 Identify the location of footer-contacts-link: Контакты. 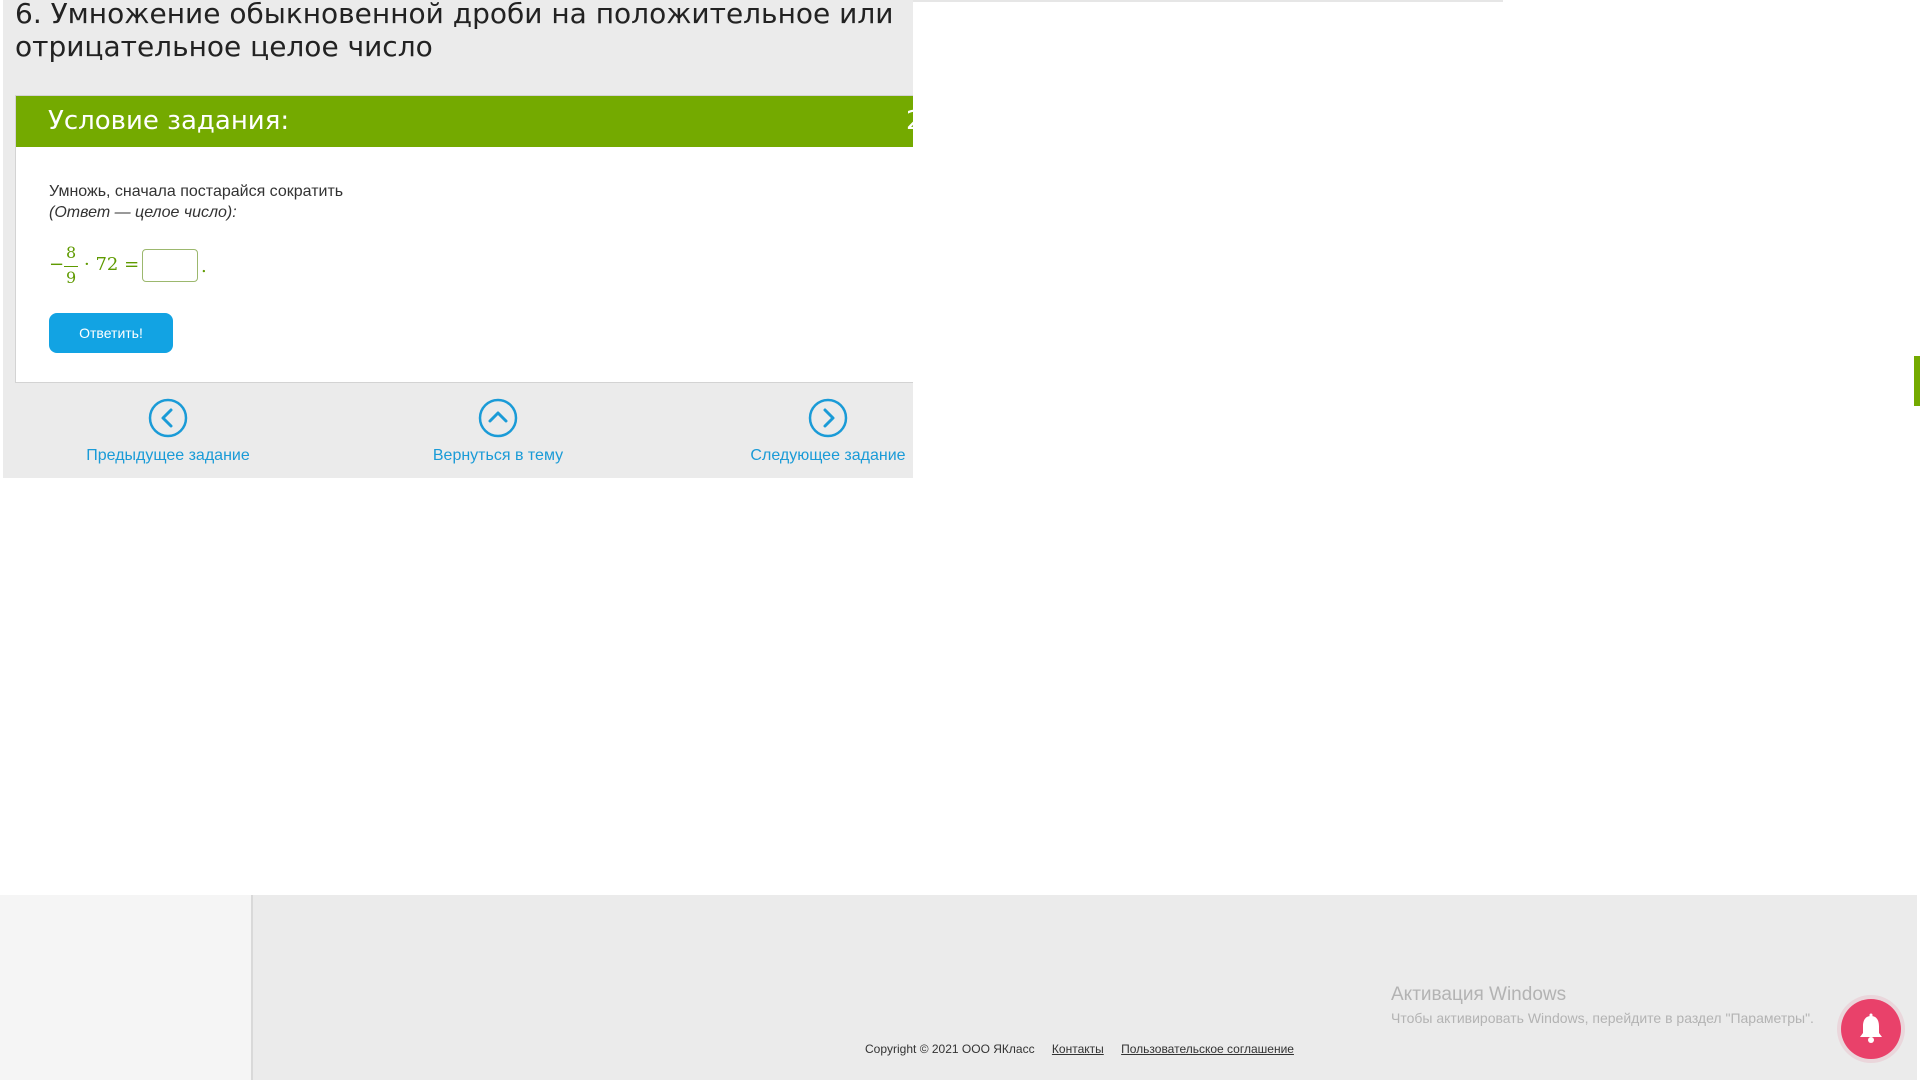
(1078, 1049).